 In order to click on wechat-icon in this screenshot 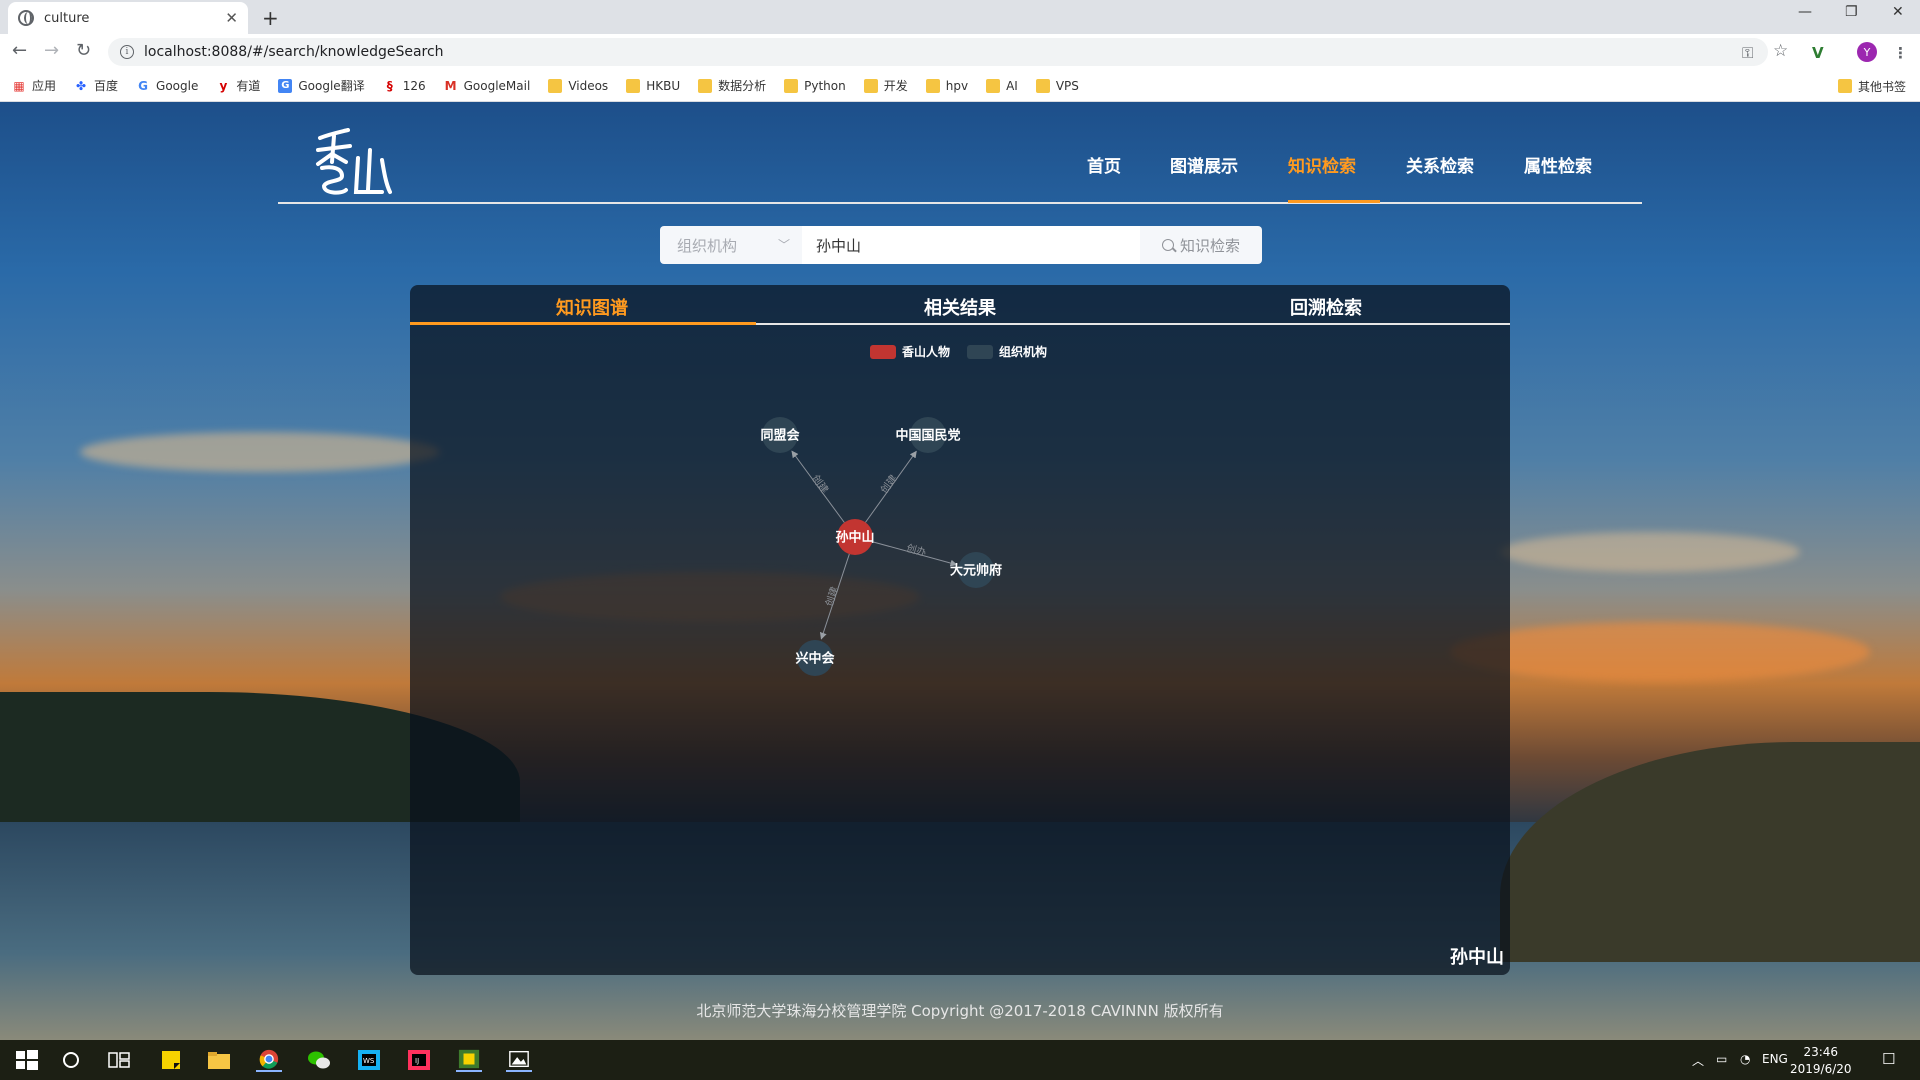, I will do `click(319, 1060)`.